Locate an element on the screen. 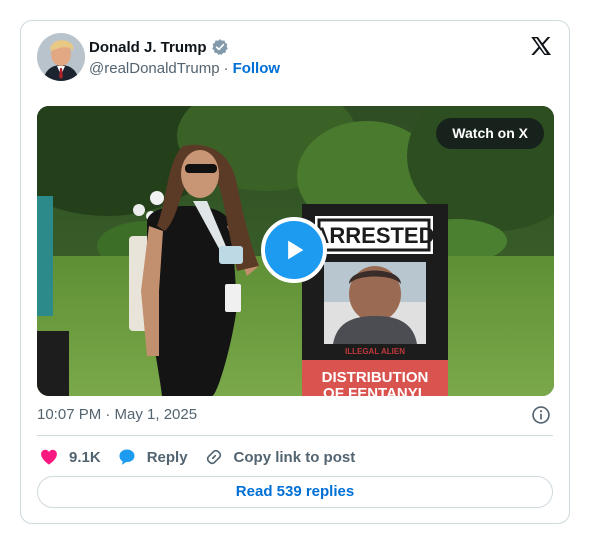  author-name-row: Donald J. Trump is located at coordinates (159, 47).